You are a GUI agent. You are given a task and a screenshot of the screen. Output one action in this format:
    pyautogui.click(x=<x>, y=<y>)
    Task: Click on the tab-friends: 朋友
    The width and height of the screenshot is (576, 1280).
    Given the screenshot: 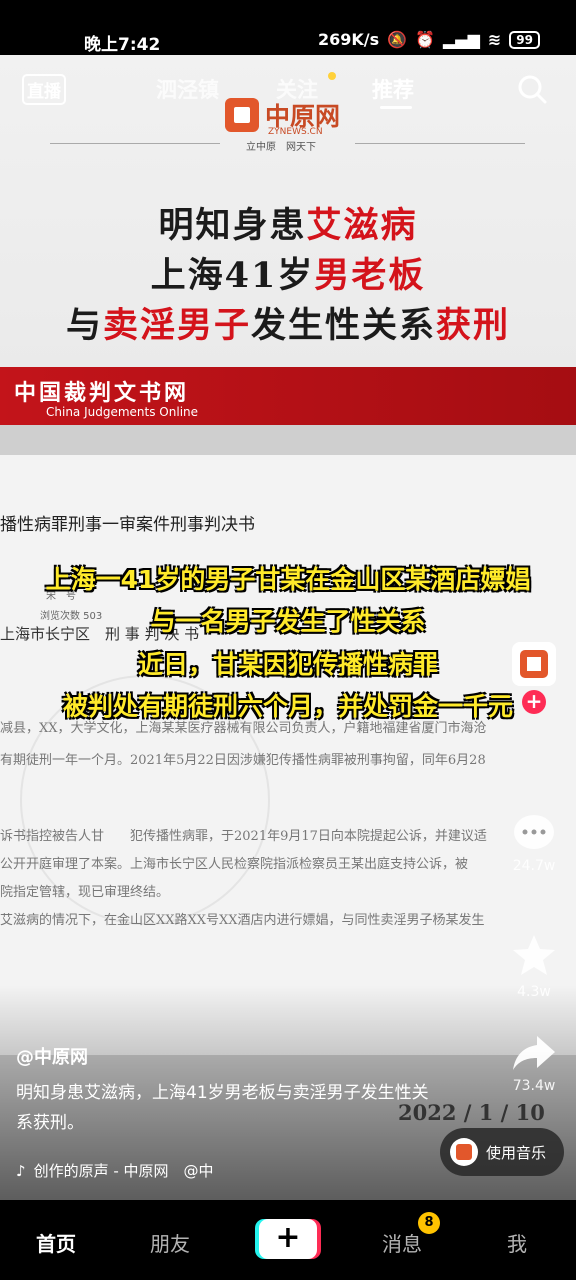 What is the action you would take?
    pyautogui.click(x=170, y=1242)
    